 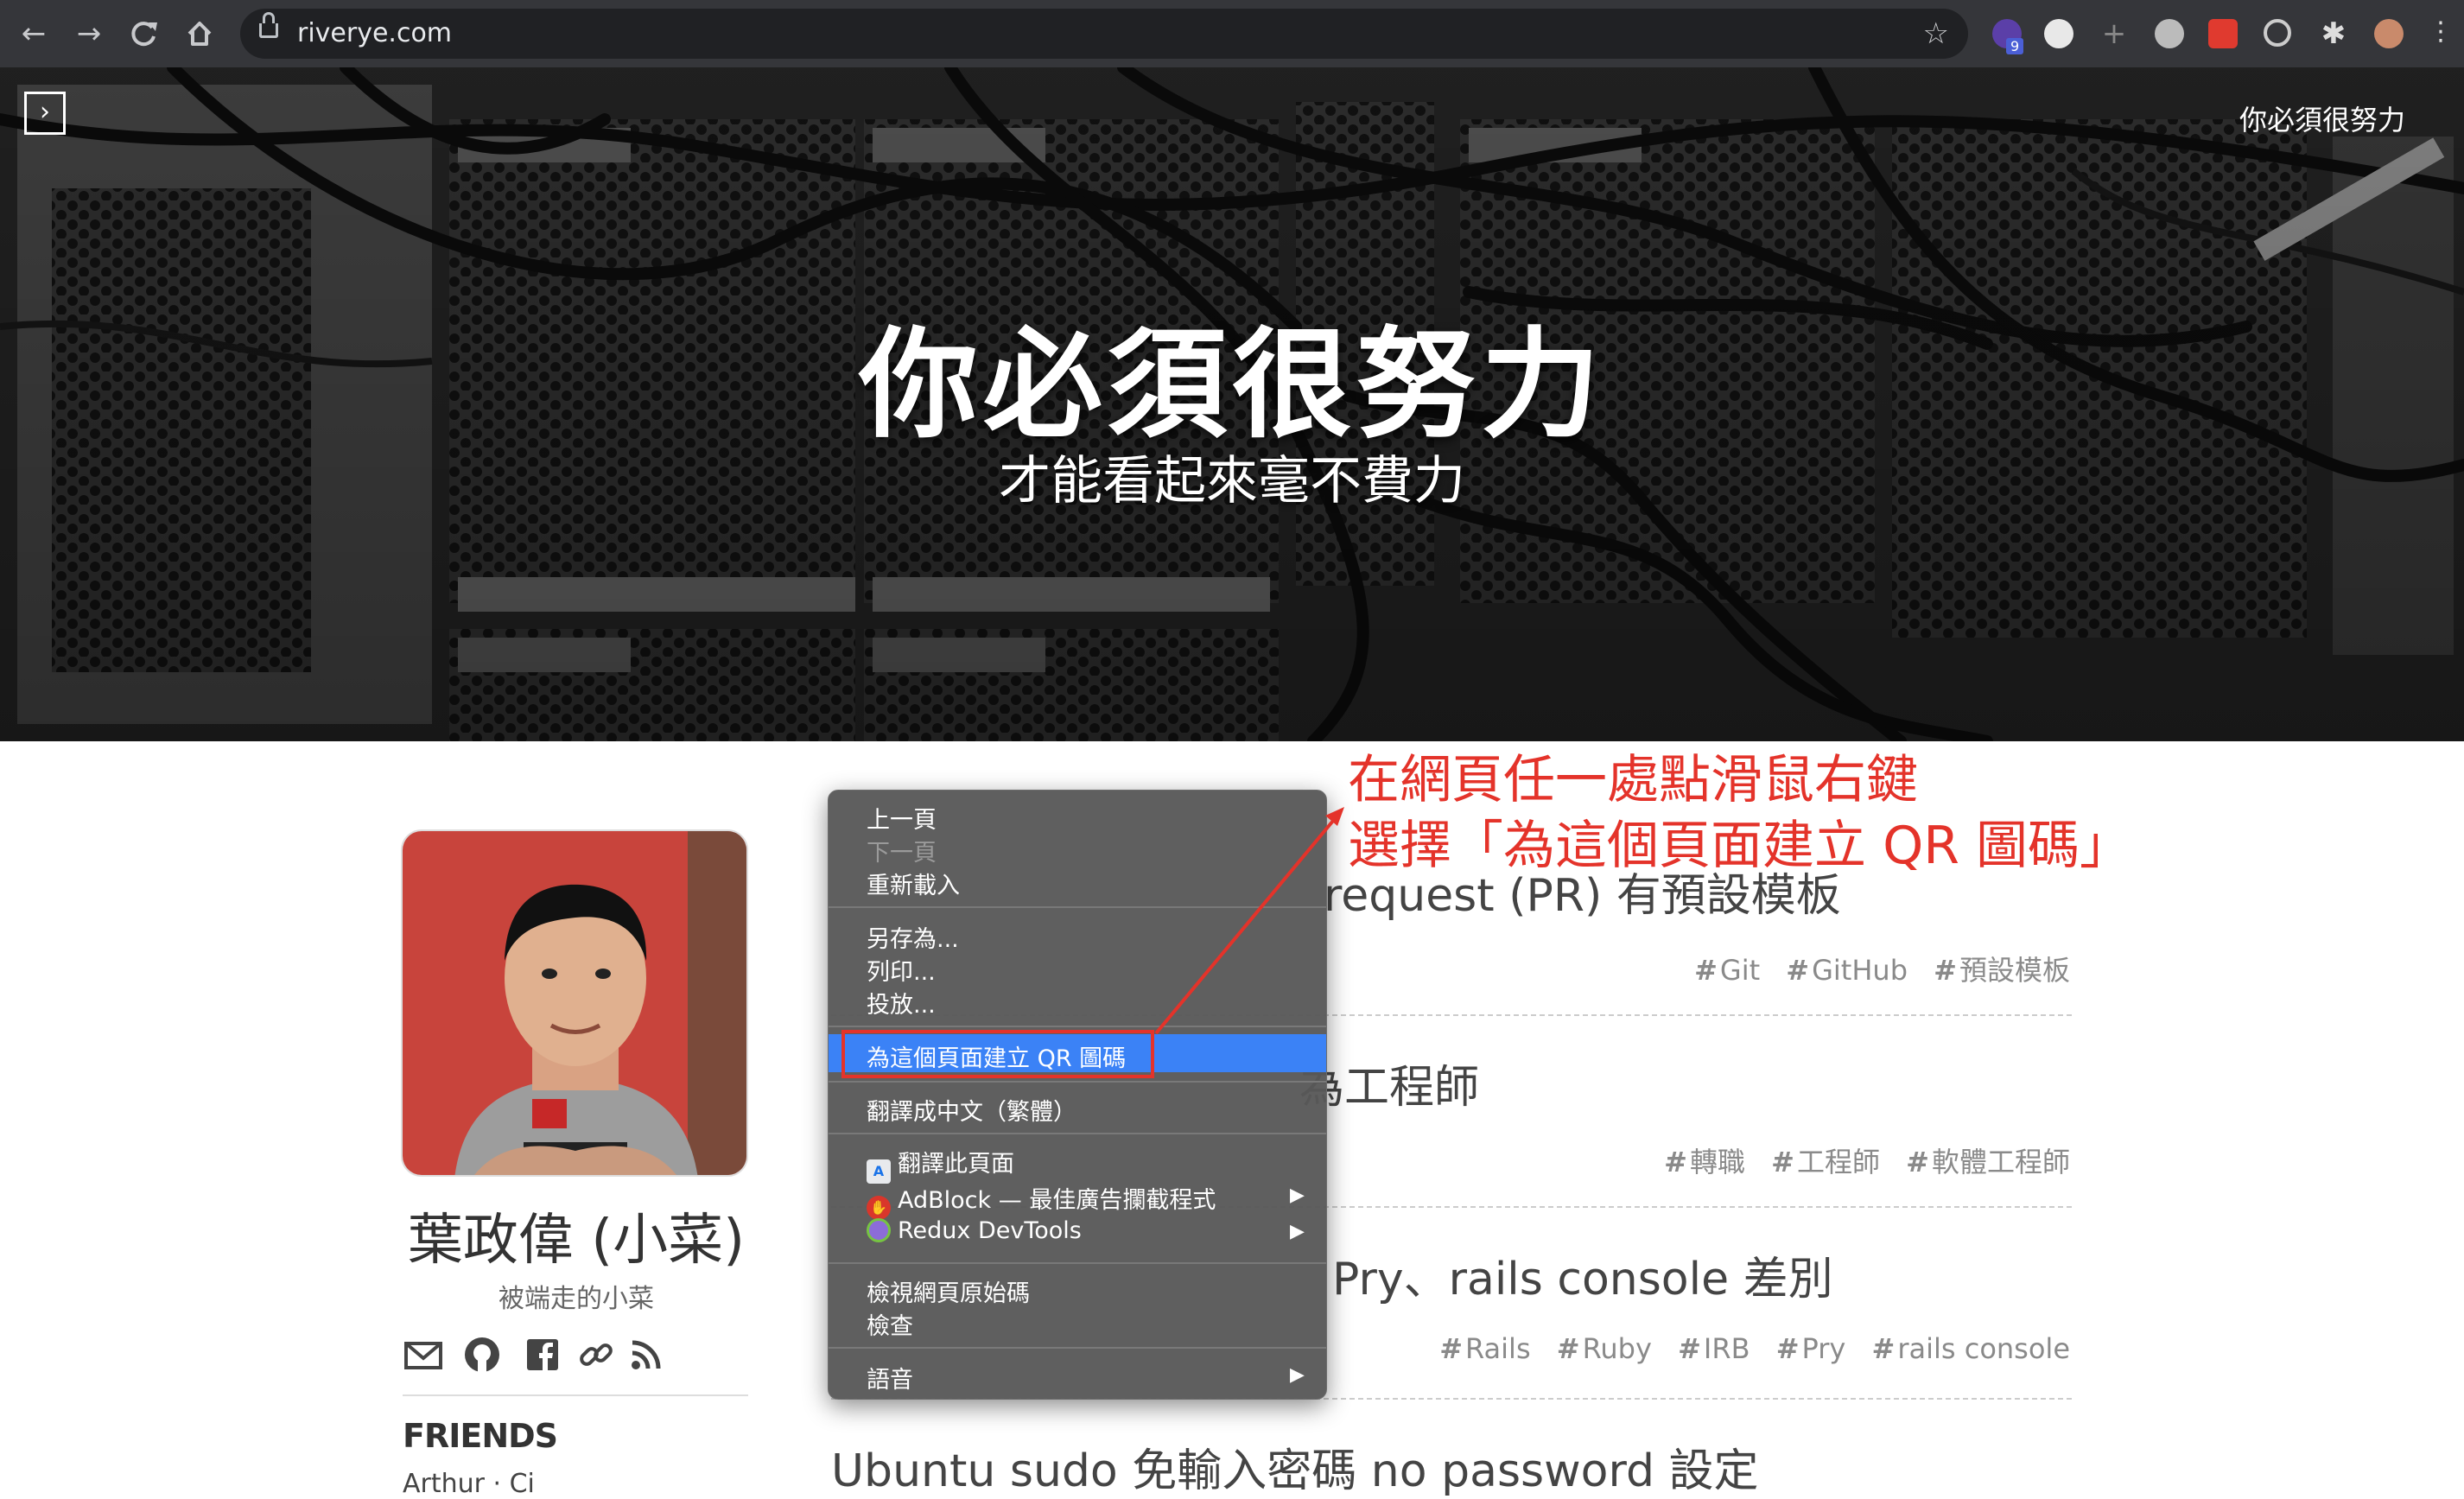 I want to click on github-icon, so click(x=482, y=1354).